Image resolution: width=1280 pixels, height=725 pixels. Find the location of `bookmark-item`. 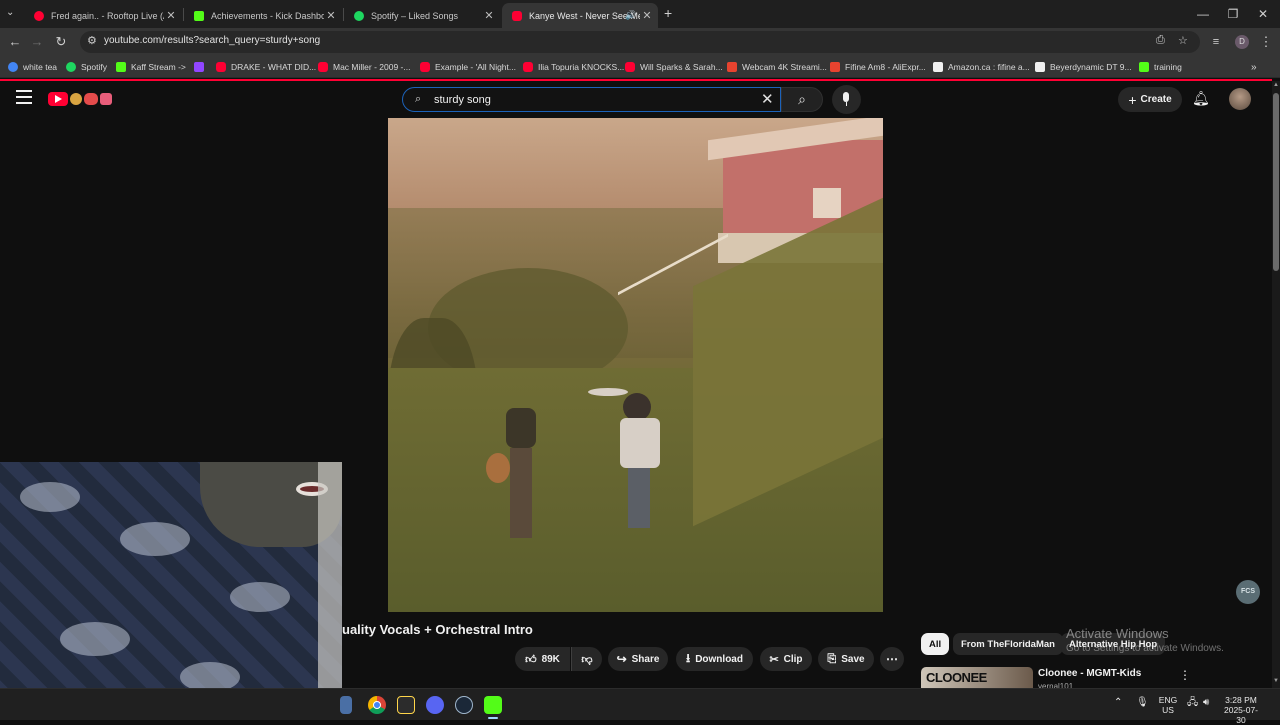

bookmark-item is located at coordinates (201, 67).